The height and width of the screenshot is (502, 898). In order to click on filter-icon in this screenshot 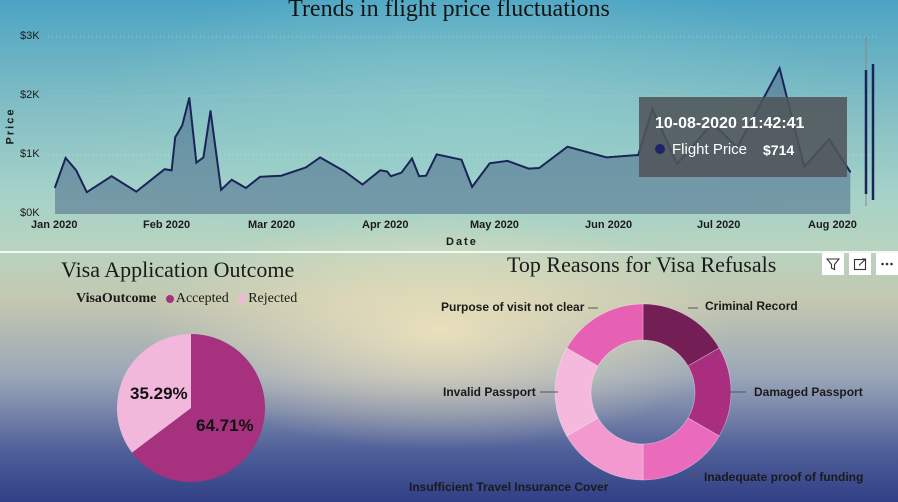, I will do `click(833, 264)`.